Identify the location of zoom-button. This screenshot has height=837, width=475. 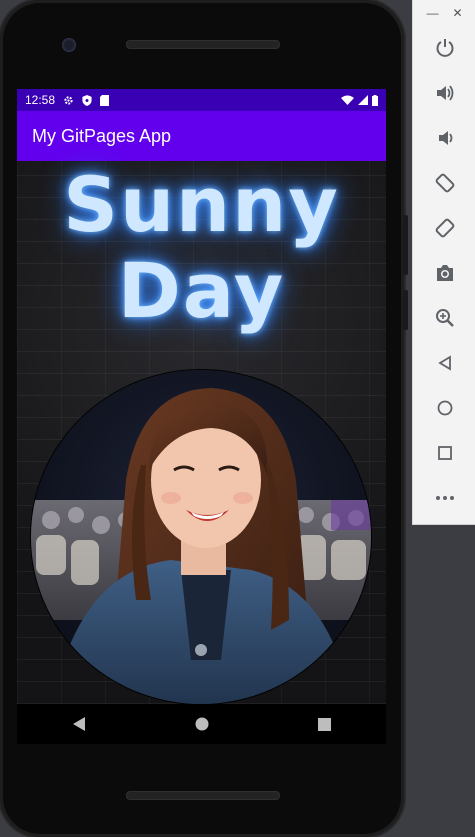
(444, 318).